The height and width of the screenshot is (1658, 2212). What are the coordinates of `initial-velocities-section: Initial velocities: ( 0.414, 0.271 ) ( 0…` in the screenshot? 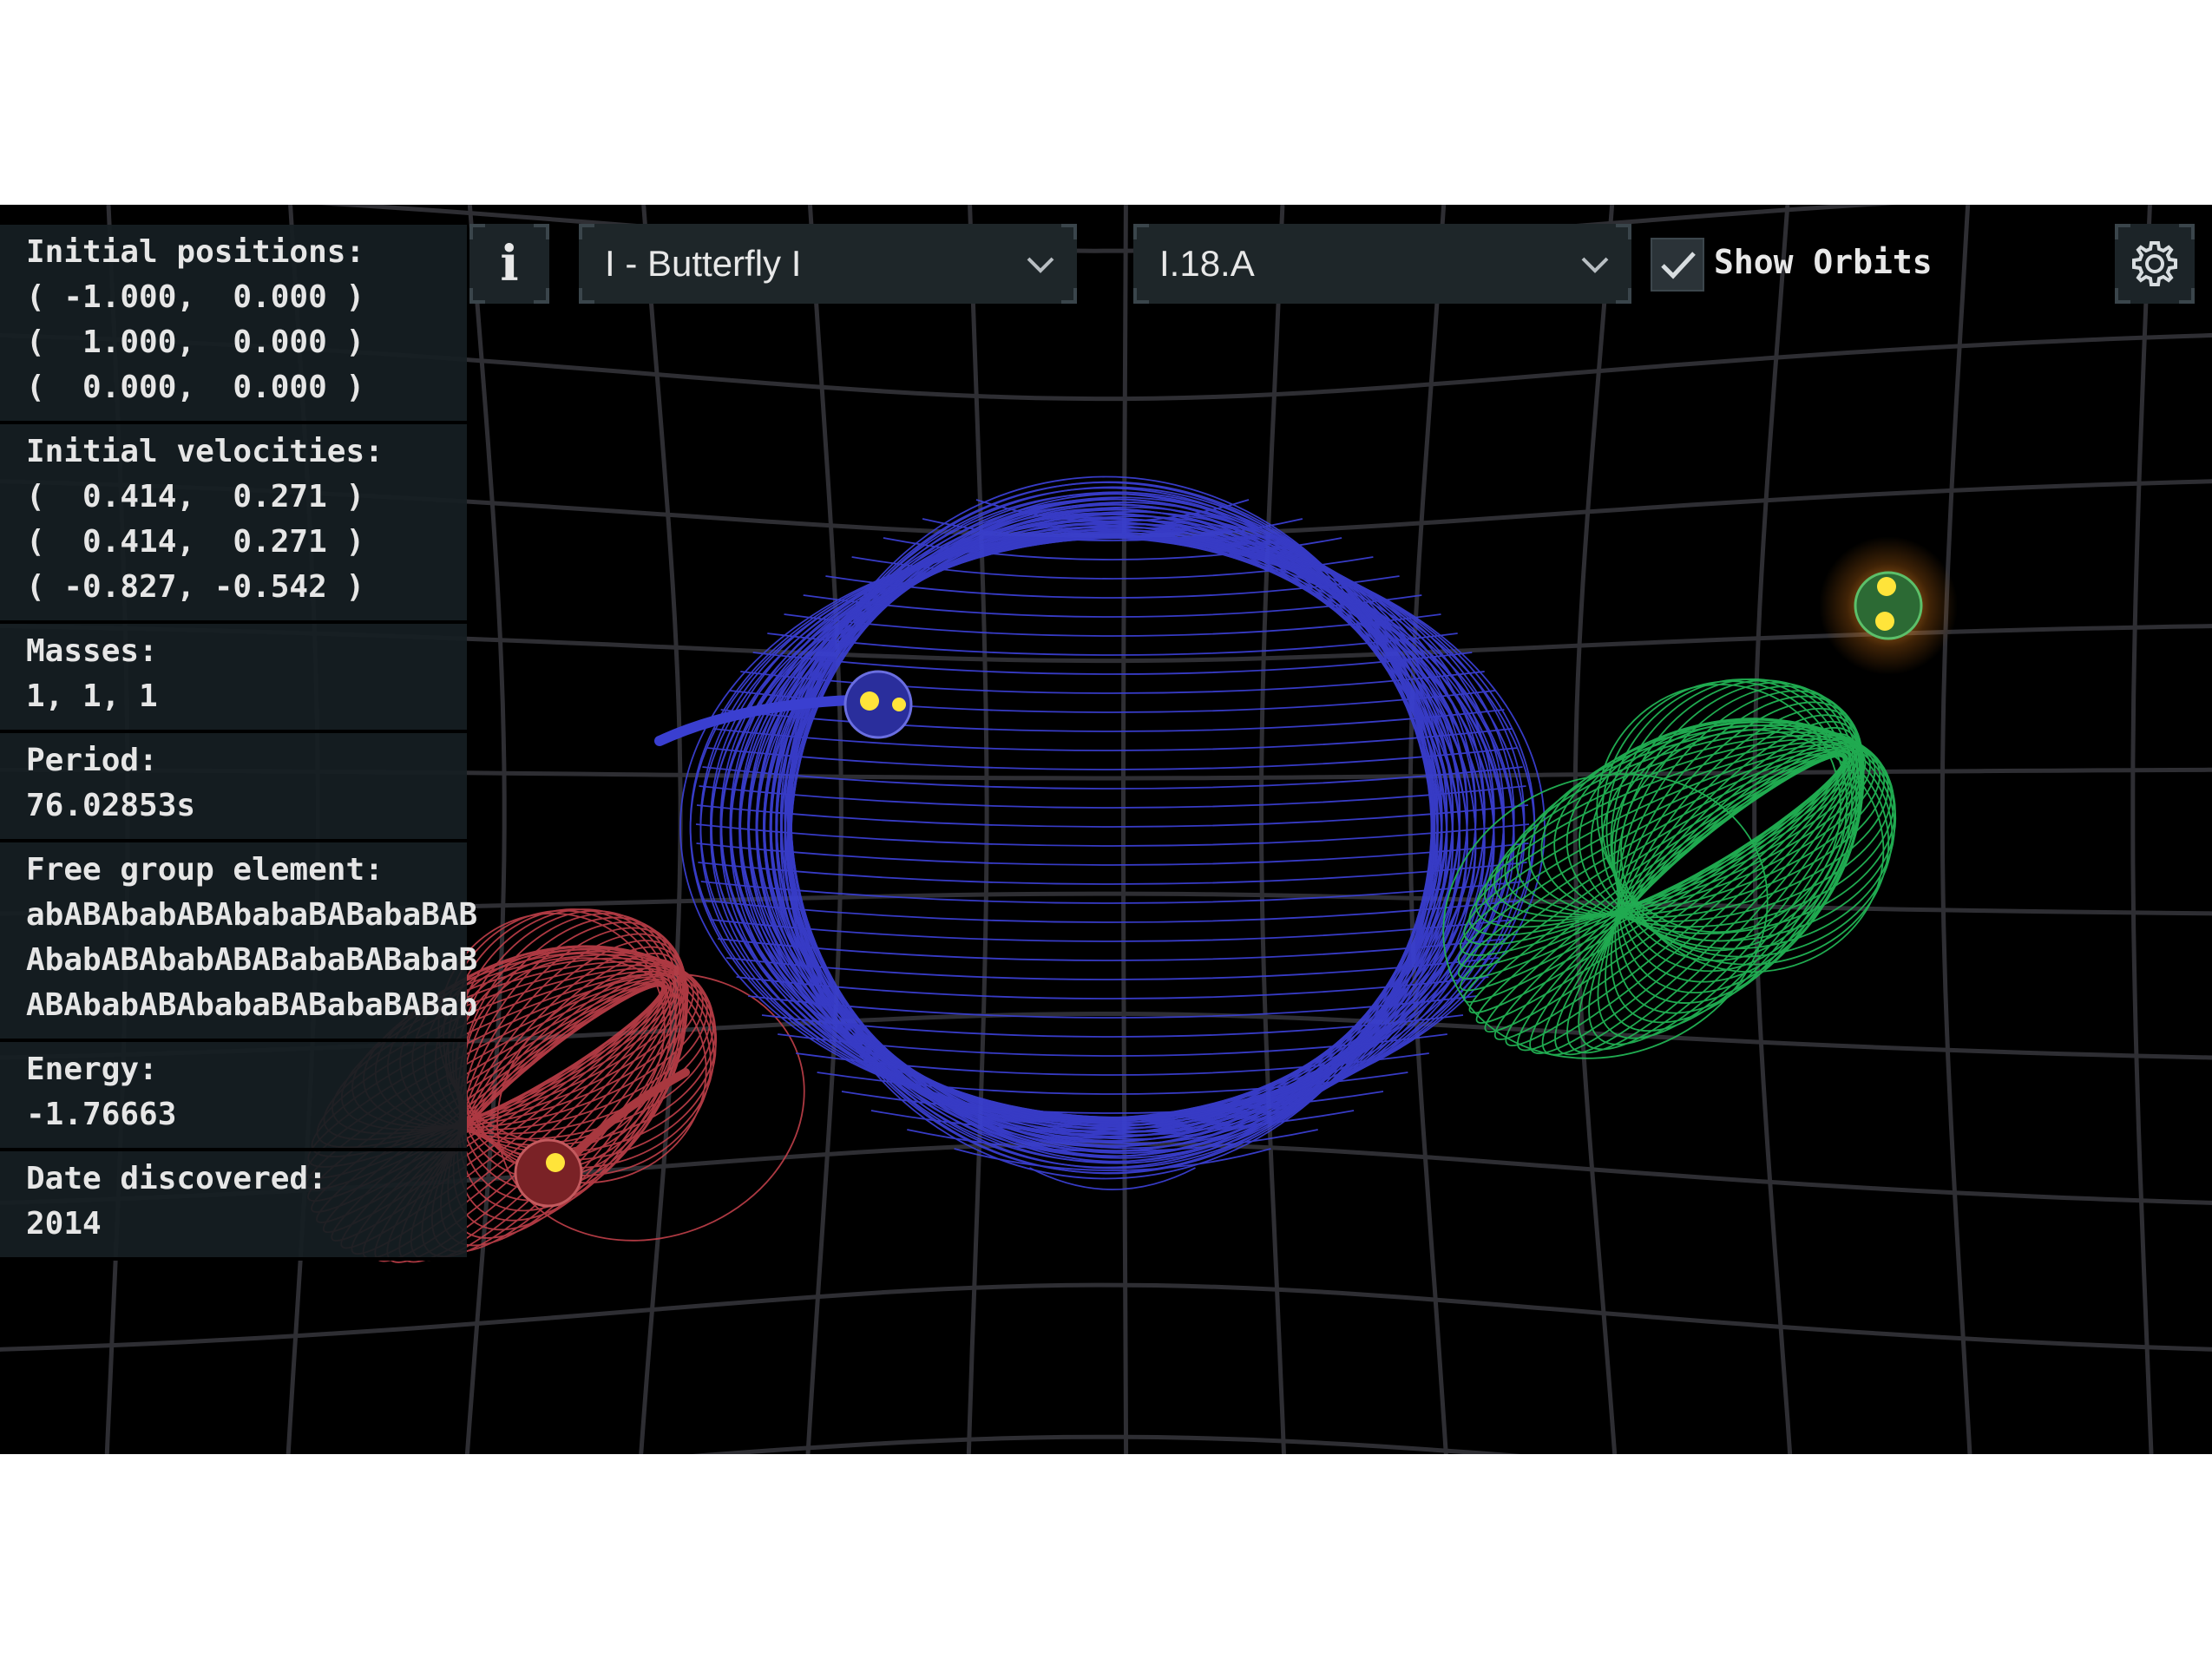 It's located at (233, 524).